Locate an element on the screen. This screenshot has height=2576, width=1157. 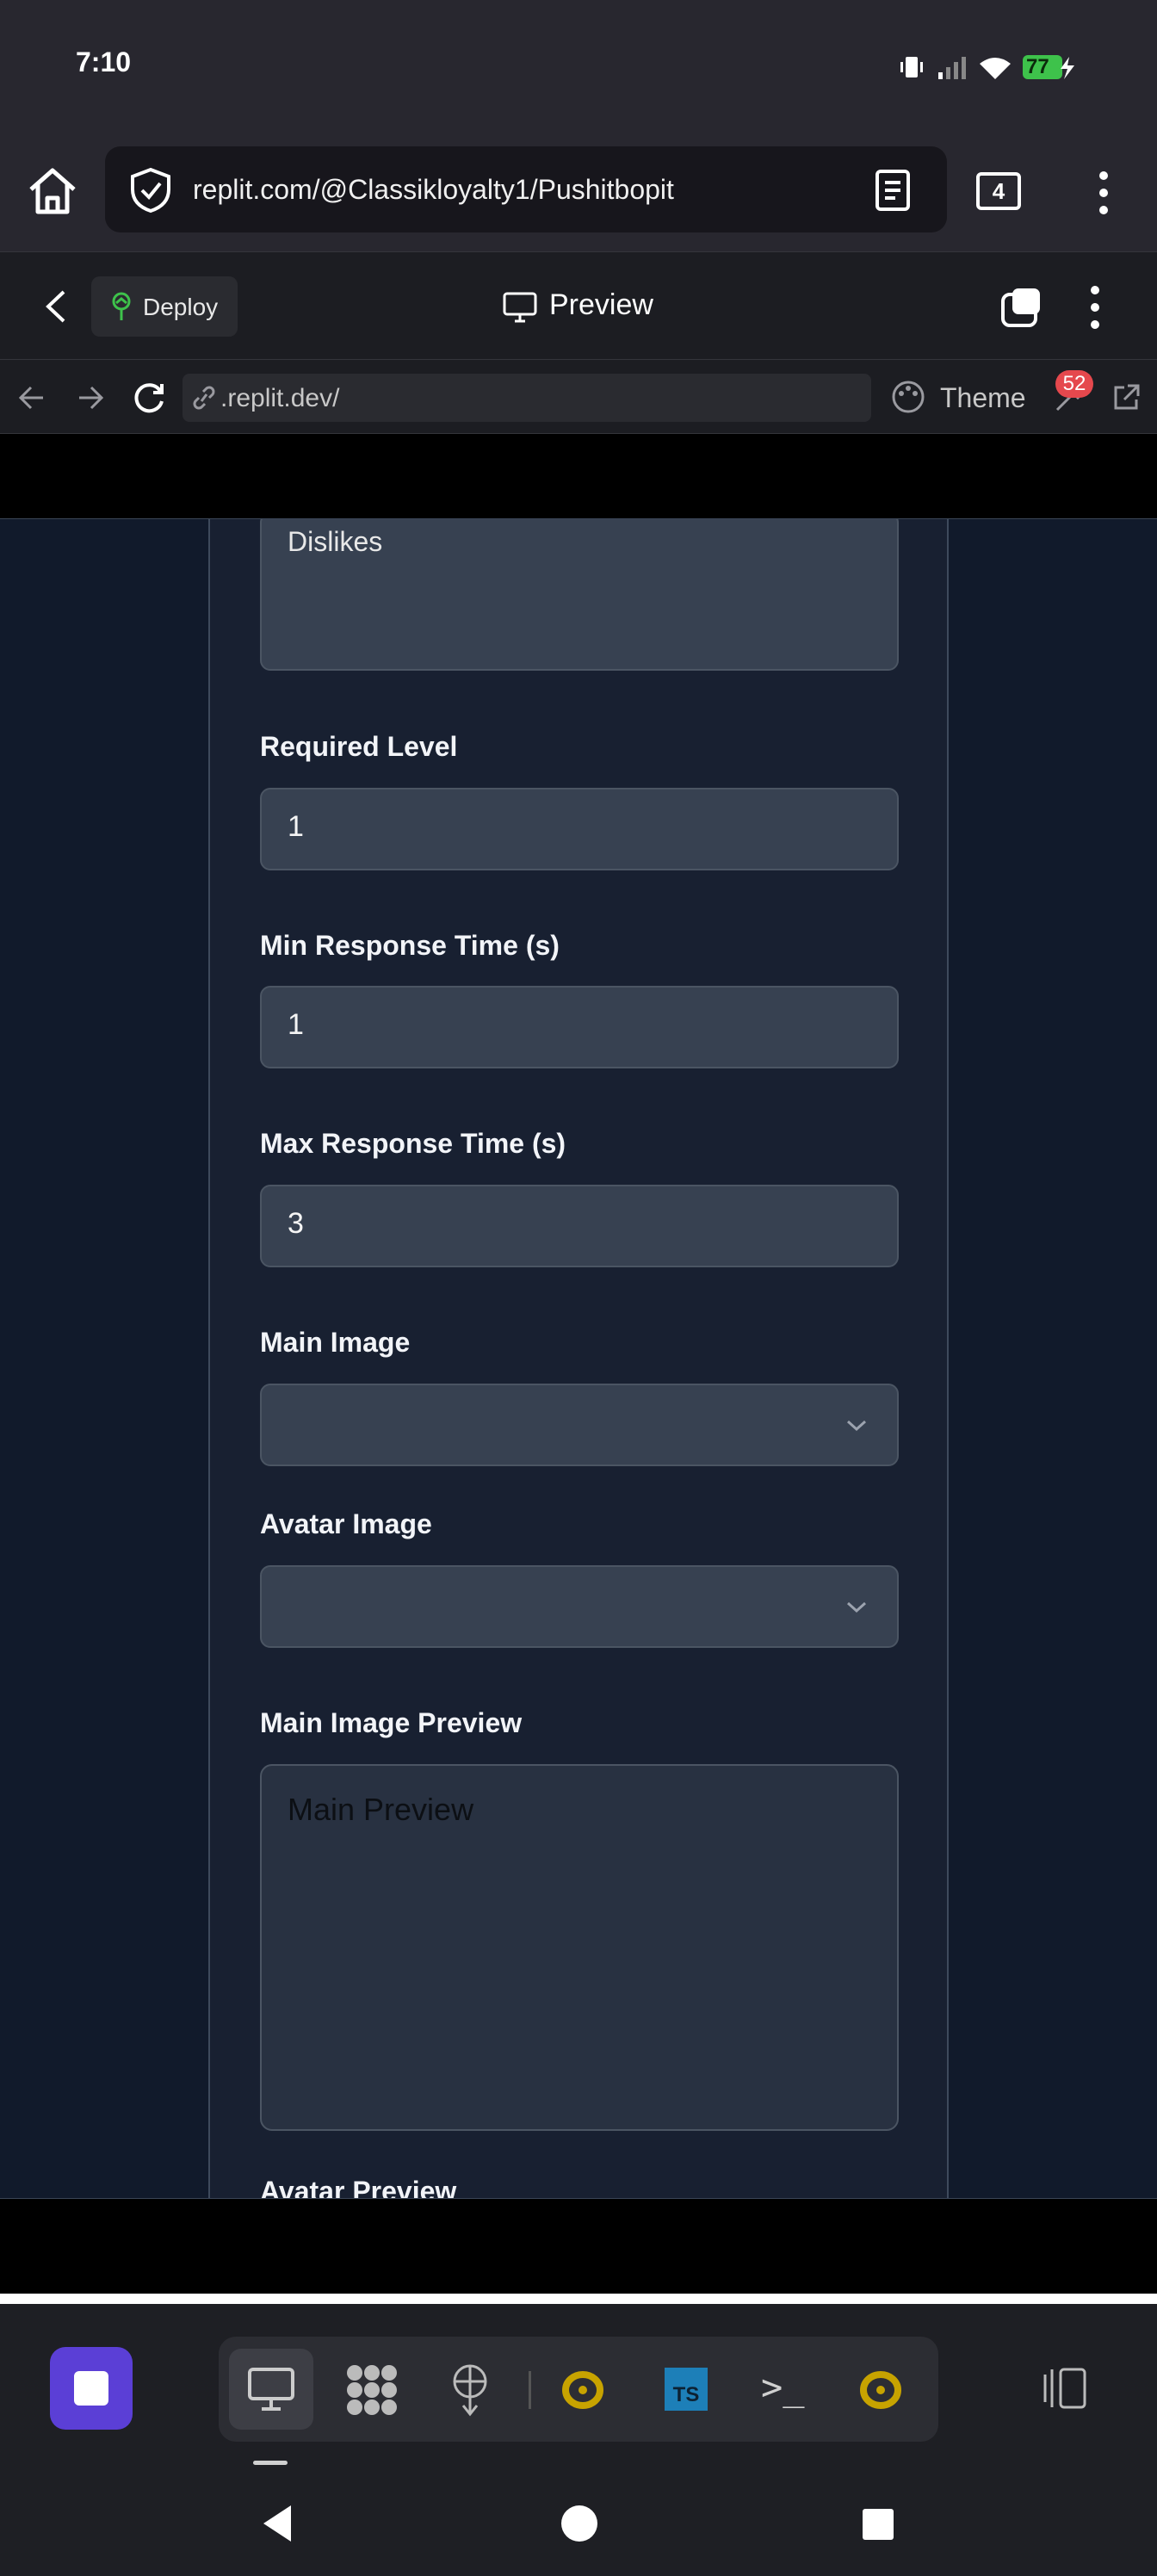
apps-grid-icon is located at coordinates (372, 2390).